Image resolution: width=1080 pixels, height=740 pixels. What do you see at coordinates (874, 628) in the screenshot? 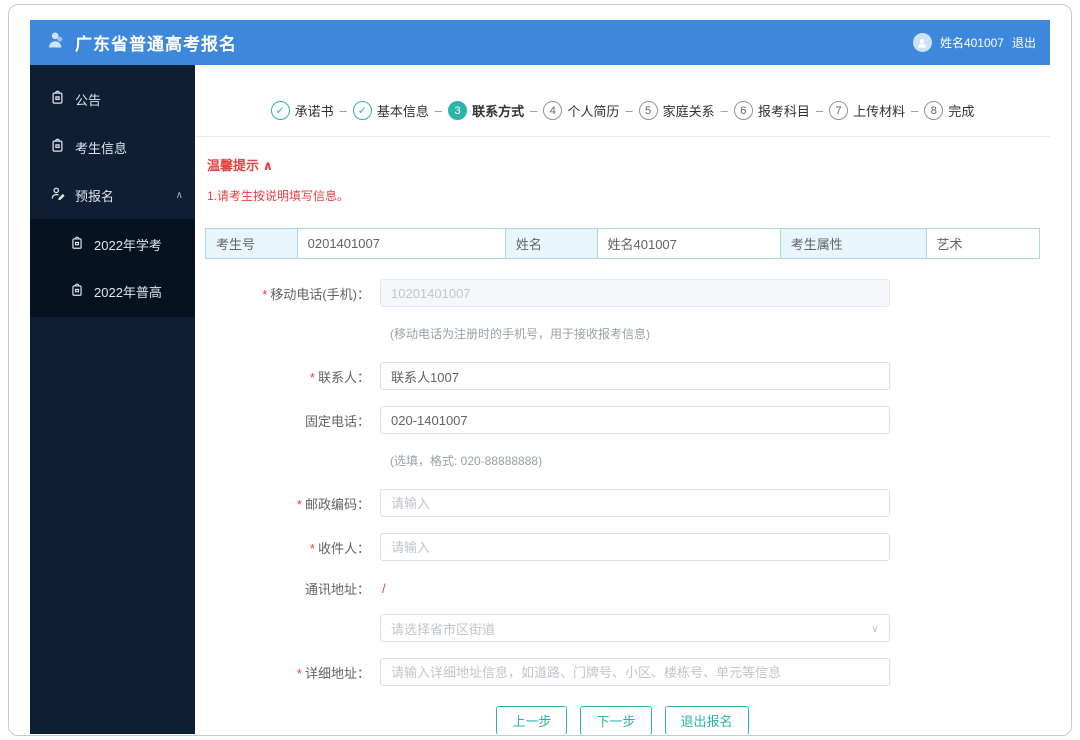
I see `chevron-down-icon: ∨` at bounding box center [874, 628].